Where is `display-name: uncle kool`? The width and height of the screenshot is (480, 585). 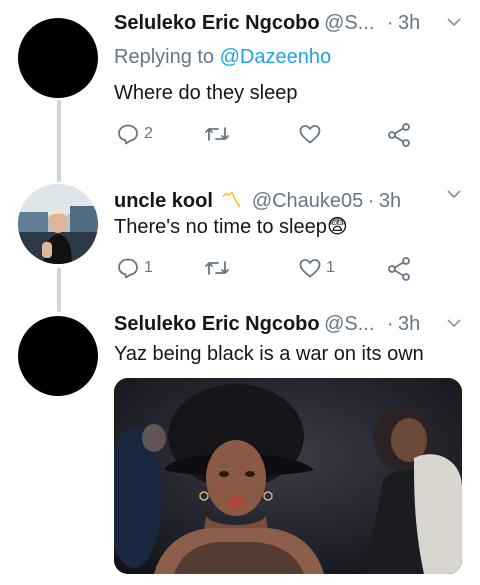
display-name: uncle kool is located at coordinates (163, 201).